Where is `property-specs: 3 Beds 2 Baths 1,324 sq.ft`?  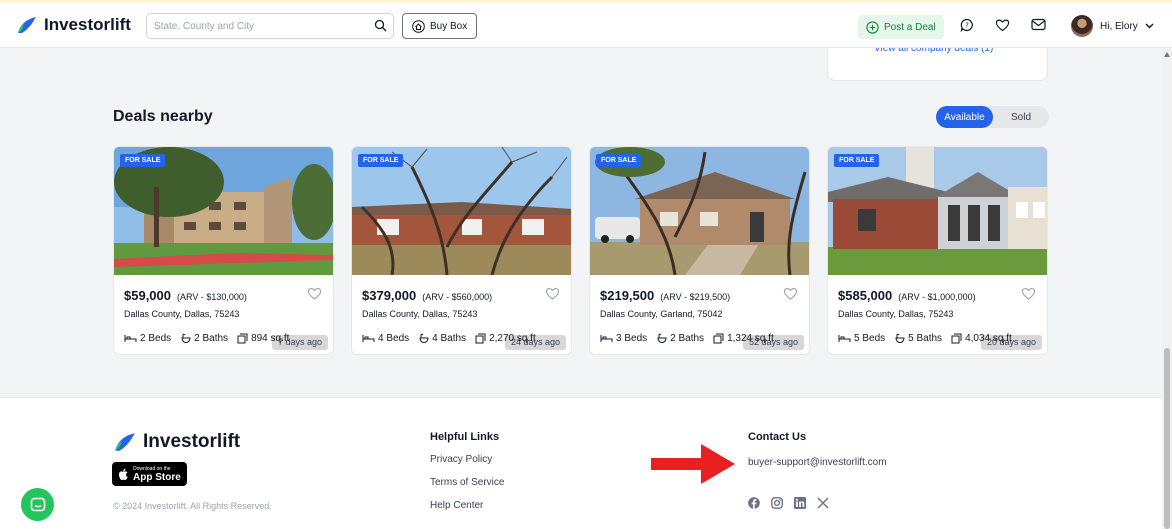 property-specs: 3 Beds 2 Baths 1,324 sq.ft is located at coordinates (691, 338).